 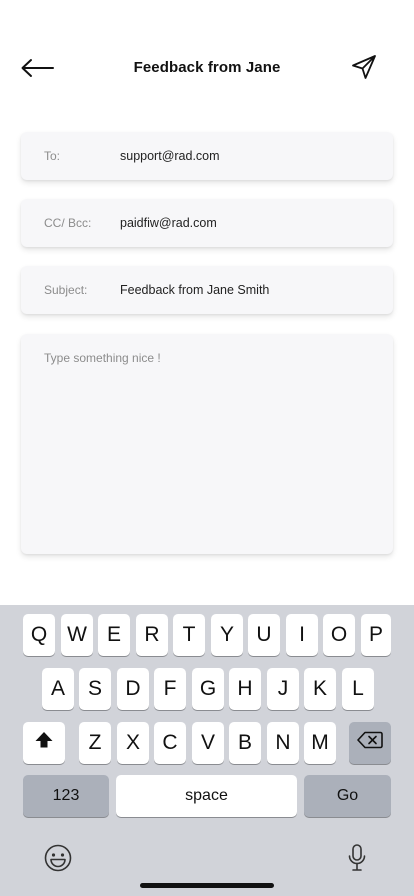 What do you see at coordinates (358, 689) in the screenshot?
I see `key-l: L` at bounding box center [358, 689].